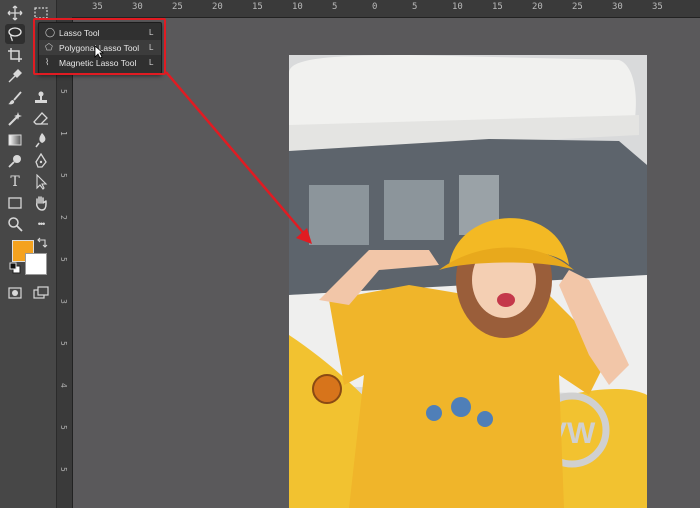 This screenshot has height=508, width=700. I want to click on eyedropper-icon, so click(15, 76).